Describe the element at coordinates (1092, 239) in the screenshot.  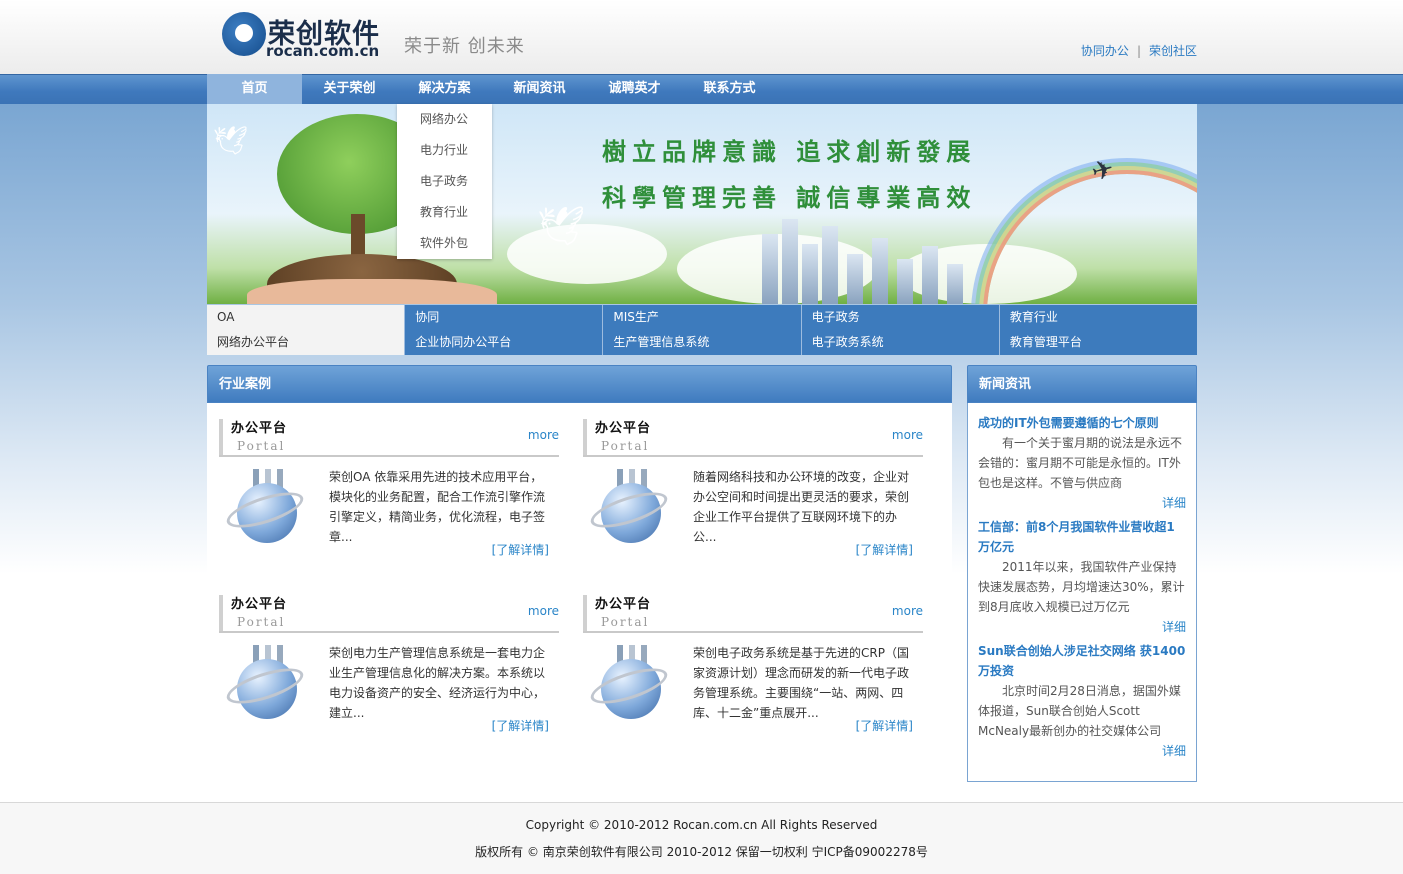
I see `rainbow-graphic` at that location.